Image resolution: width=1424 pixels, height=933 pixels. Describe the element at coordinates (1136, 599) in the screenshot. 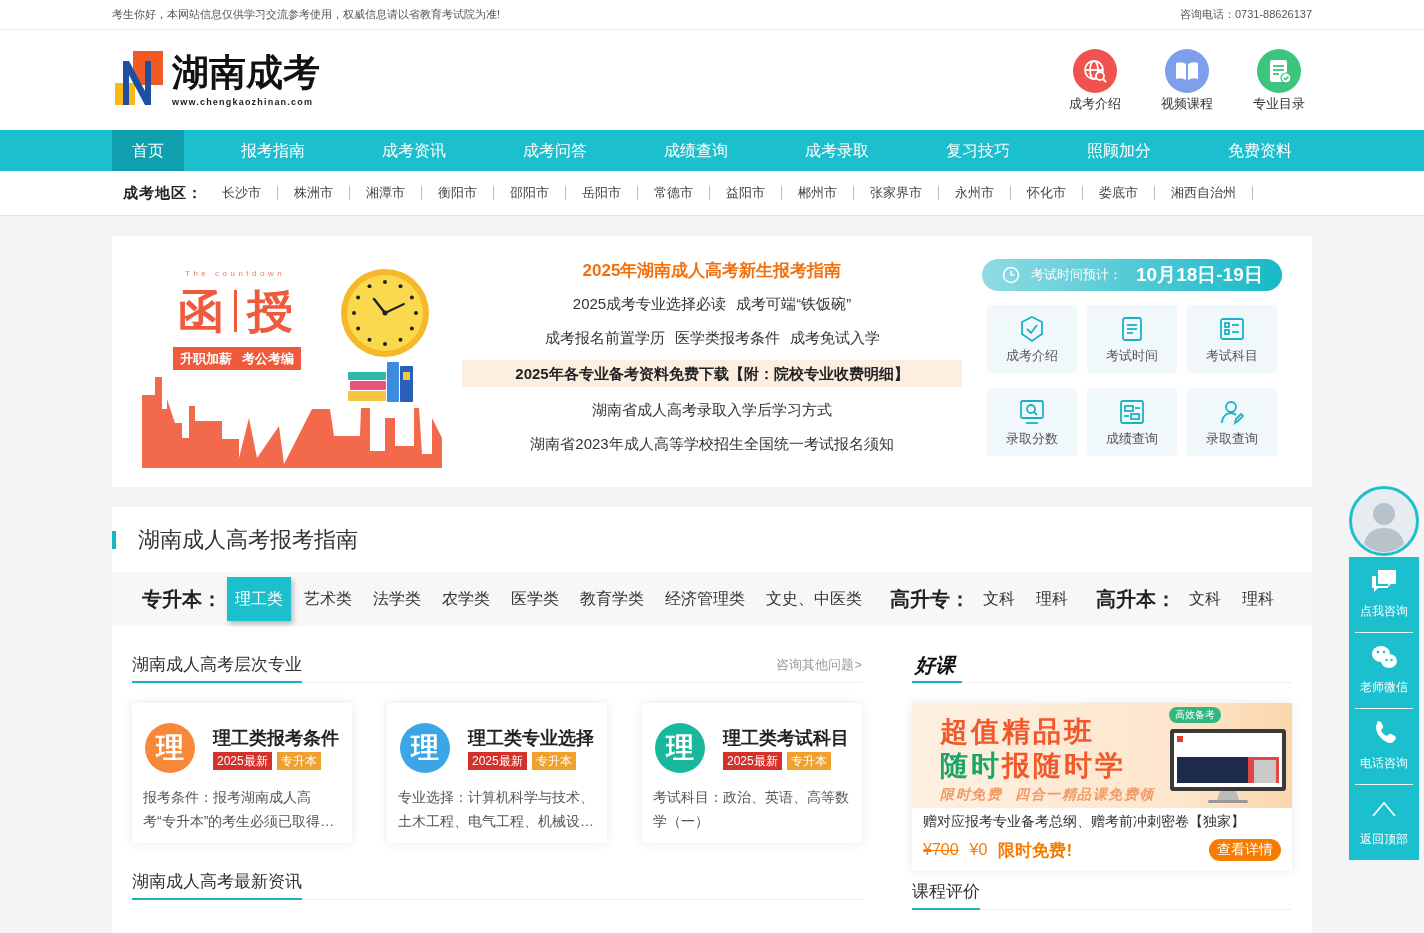

I see `tab-group-label: 高升本：` at that location.